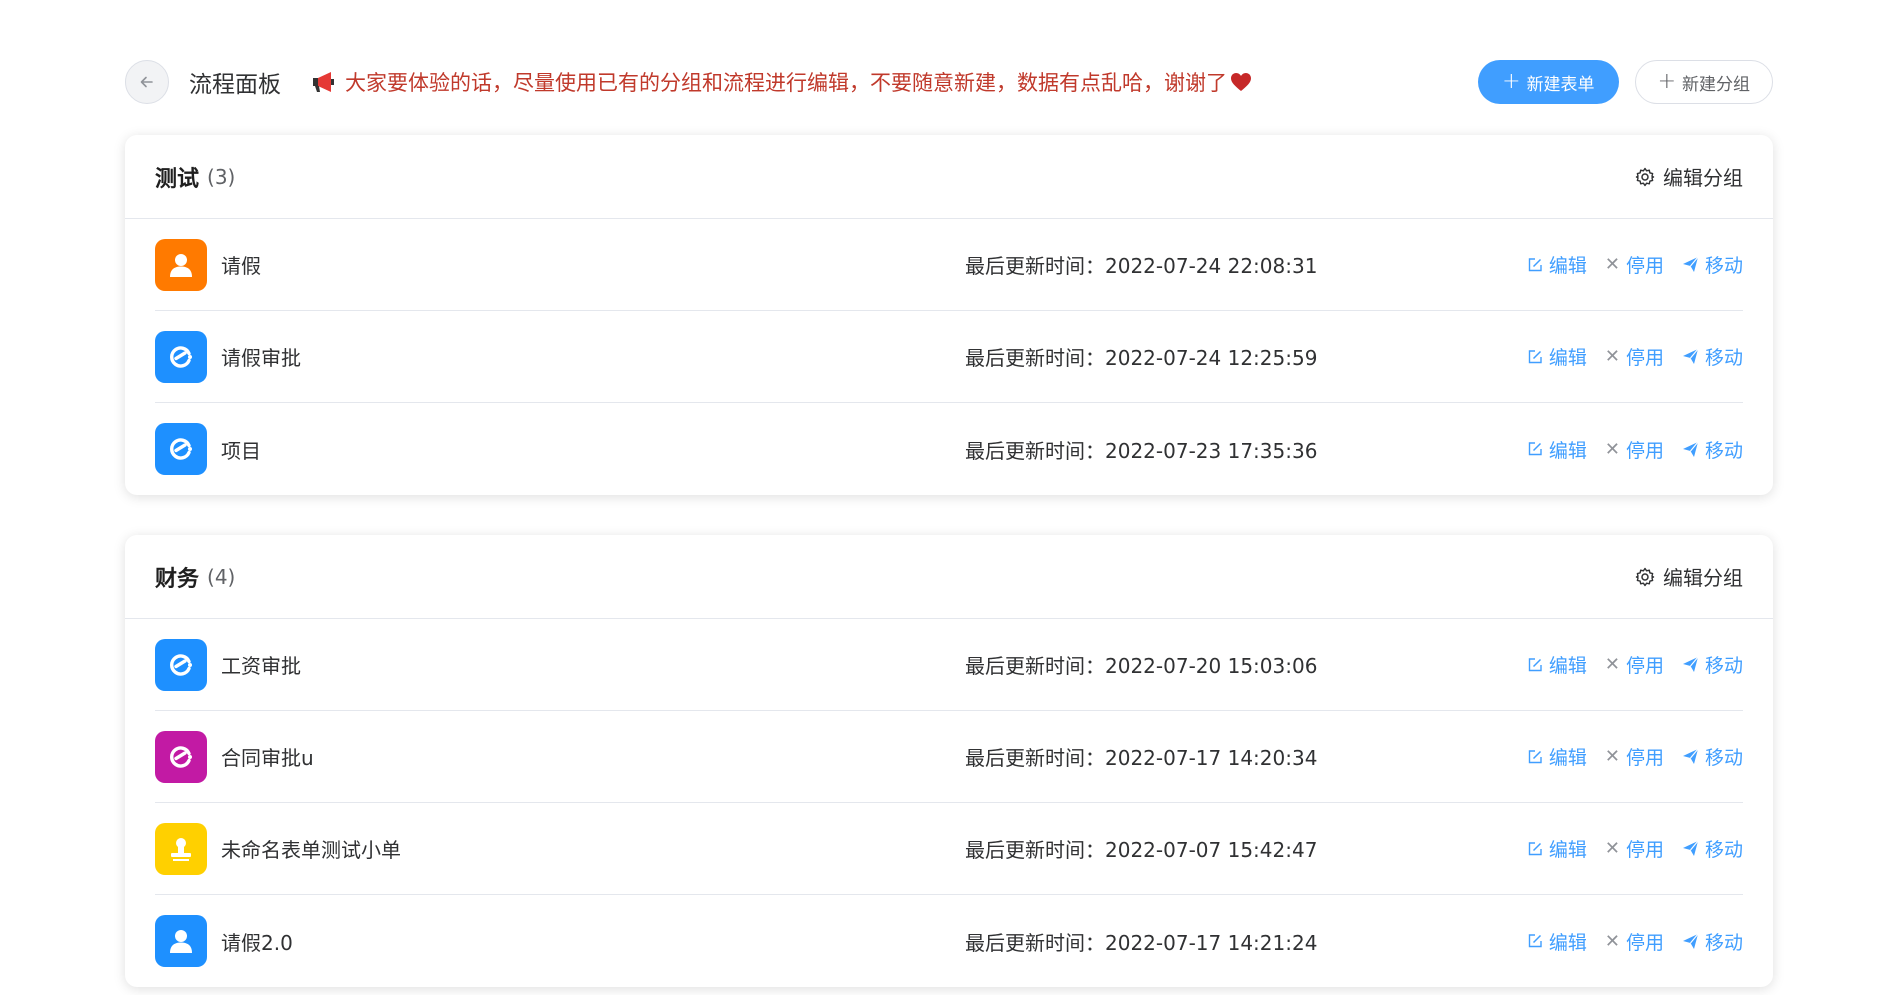 The width and height of the screenshot is (1904, 995). I want to click on disable-label: 停用, so click(1644, 758).